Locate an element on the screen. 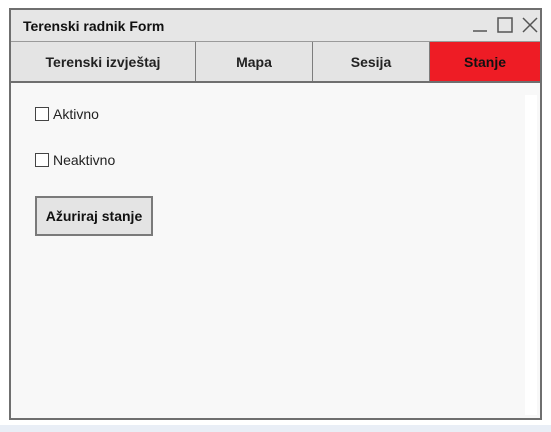 The height and width of the screenshot is (432, 551). neaktivno-label: Neaktivno is located at coordinates (84, 160).